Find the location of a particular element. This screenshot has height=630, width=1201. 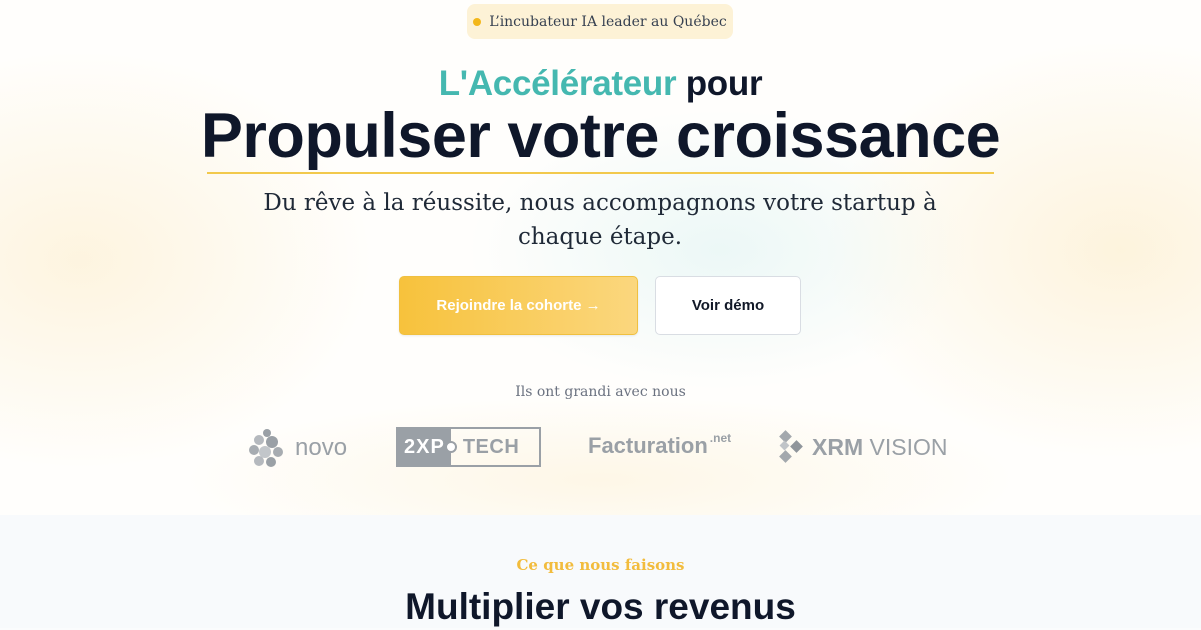

xrm-diamond-icon is located at coordinates (791, 446).